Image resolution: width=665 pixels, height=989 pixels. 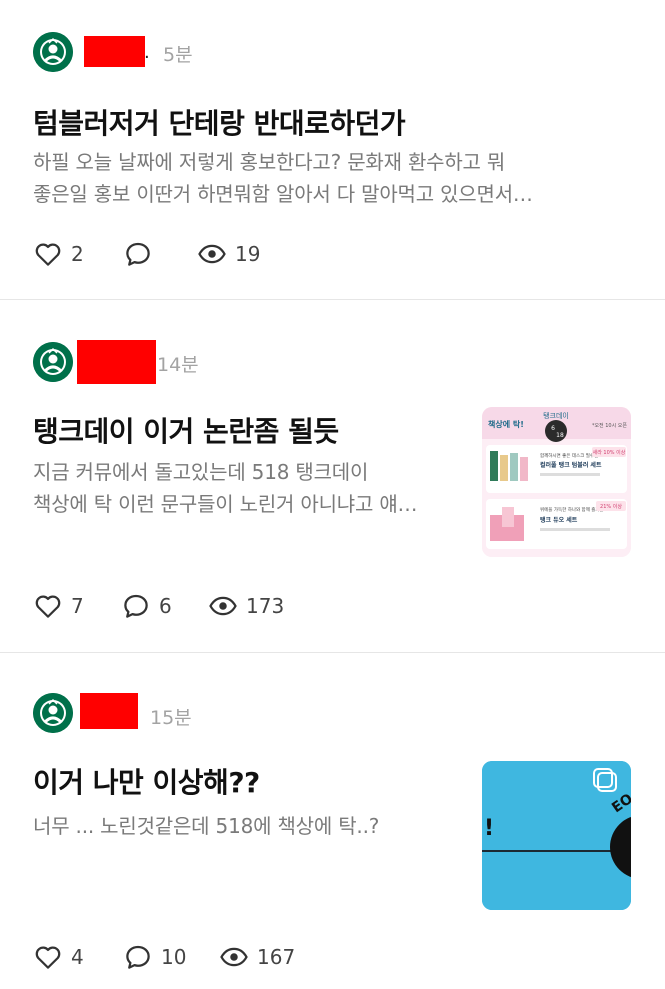 I want to click on post-stats: 2 19, so click(x=183, y=254).